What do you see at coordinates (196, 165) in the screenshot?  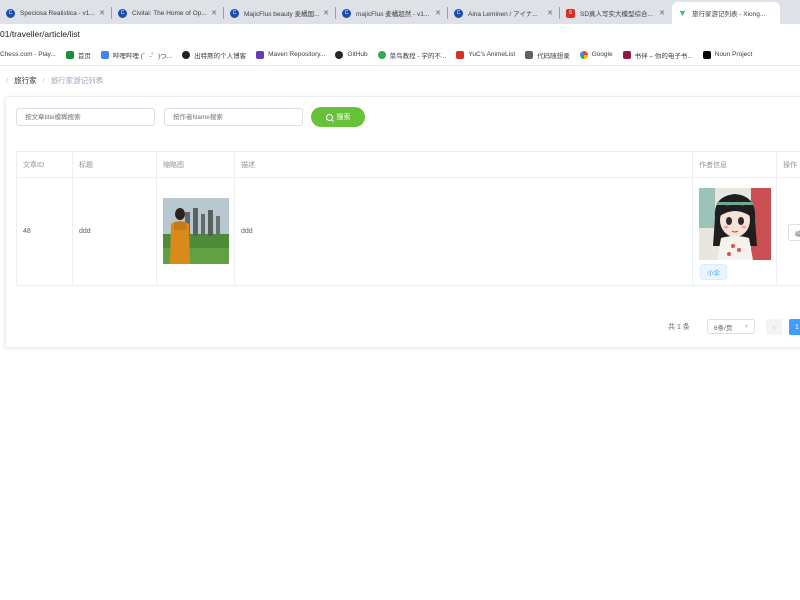 I see `column-header-thumbnail: 缩略图` at bounding box center [196, 165].